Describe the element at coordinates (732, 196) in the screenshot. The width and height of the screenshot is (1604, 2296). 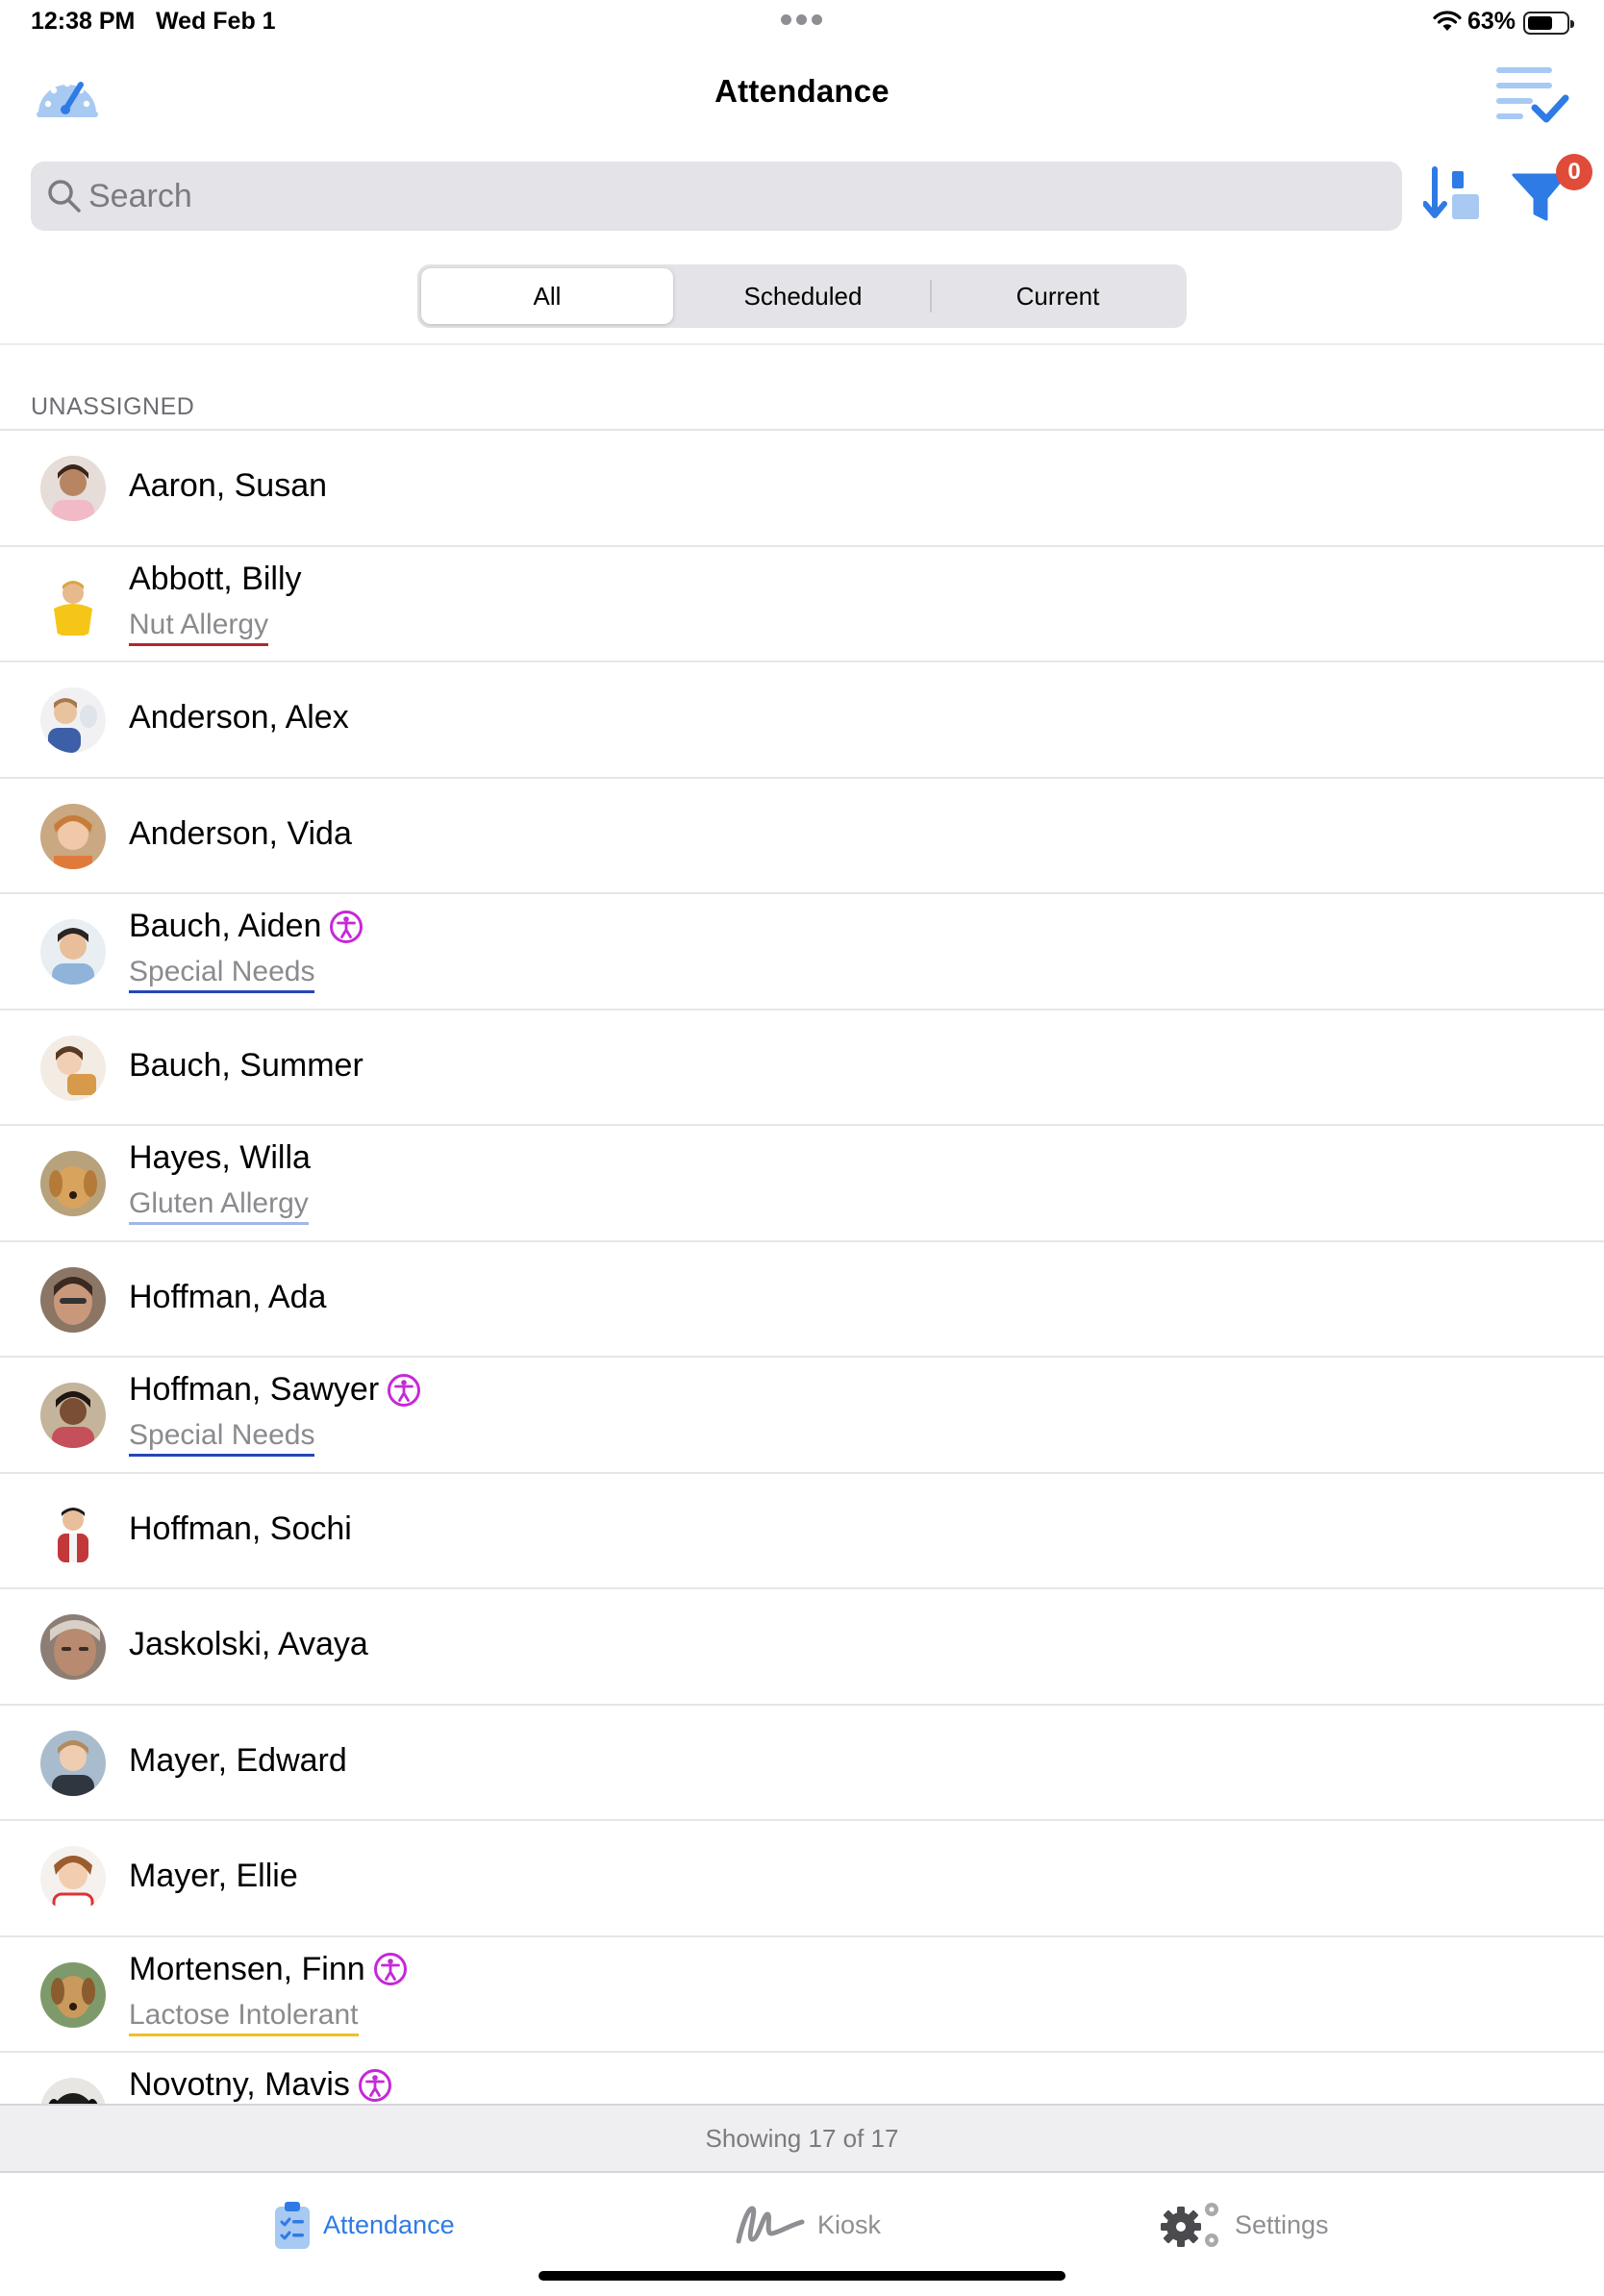
I see `search-input` at that location.